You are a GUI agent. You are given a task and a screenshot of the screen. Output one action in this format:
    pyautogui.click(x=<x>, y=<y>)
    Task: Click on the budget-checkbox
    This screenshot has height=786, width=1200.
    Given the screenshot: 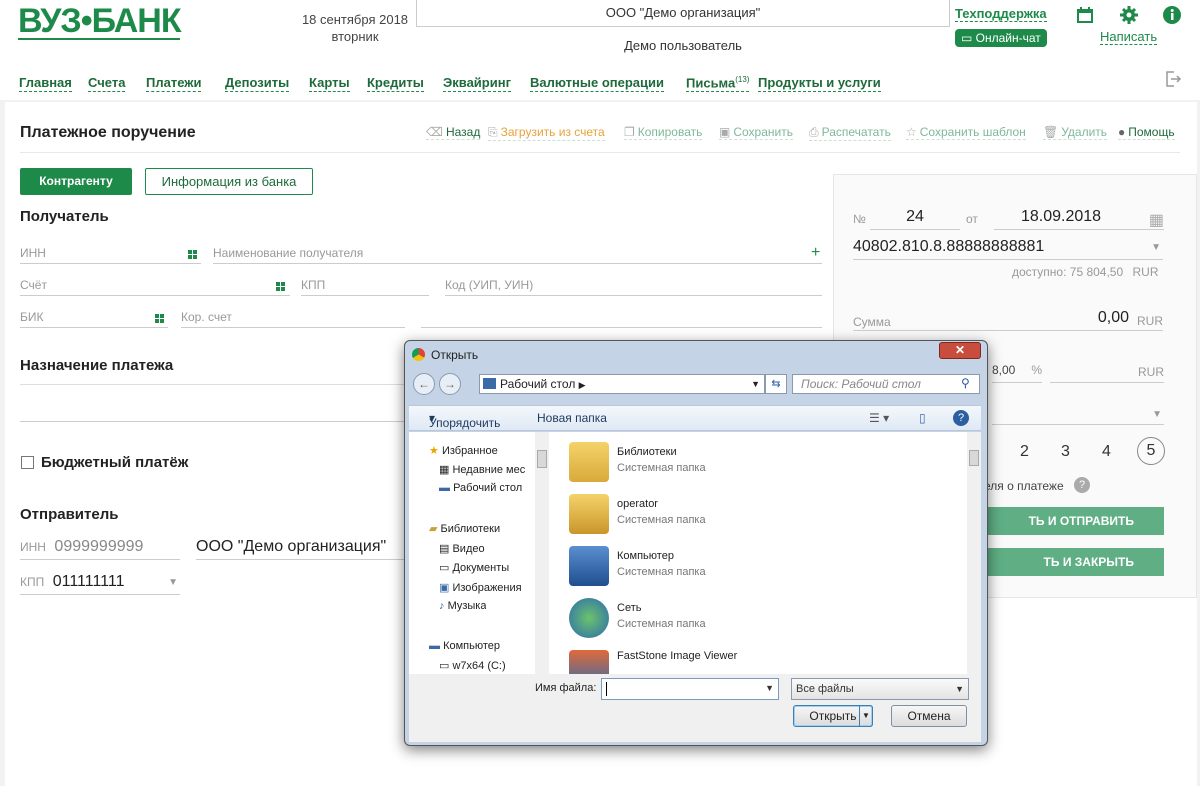 What is the action you would take?
    pyautogui.click(x=27, y=462)
    